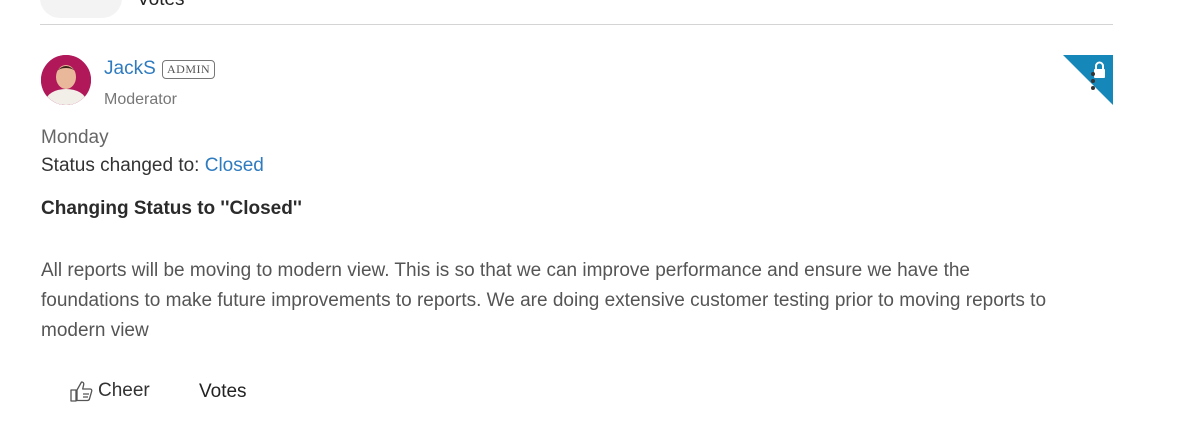 The image size is (1189, 436). I want to click on avatar, so click(66, 80).